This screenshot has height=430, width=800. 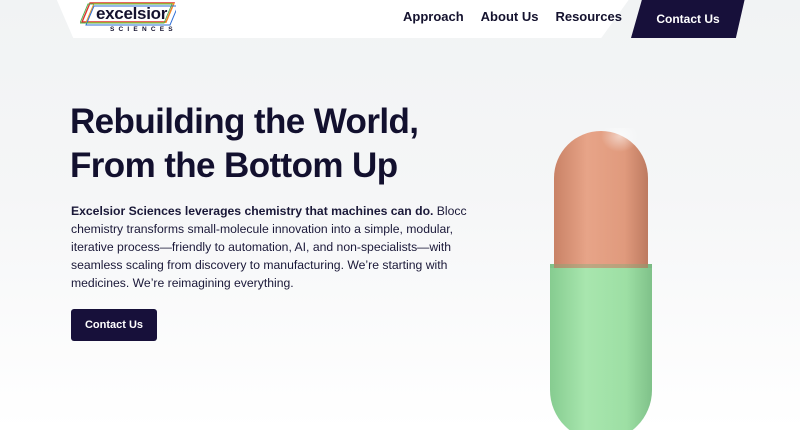 I want to click on hero-contact-button: Contact Us, so click(x=114, y=325).